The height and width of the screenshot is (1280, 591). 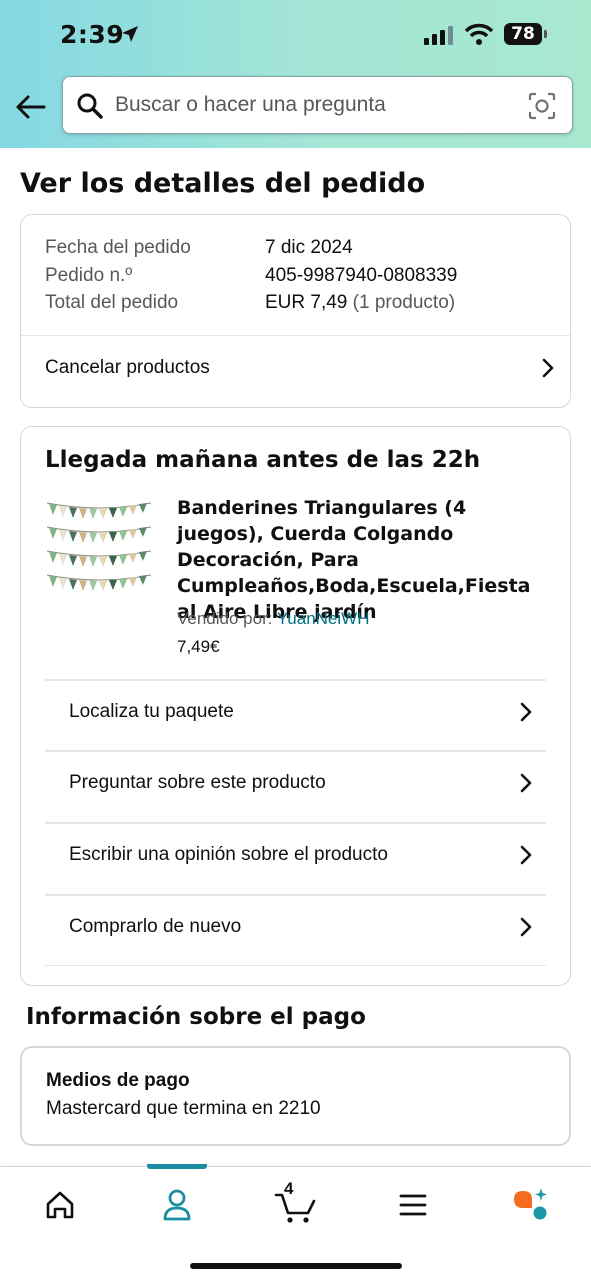 What do you see at coordinates (413, 1205) in the screenshot?
I see `menu-icon` at bounding box center [413, 1205].